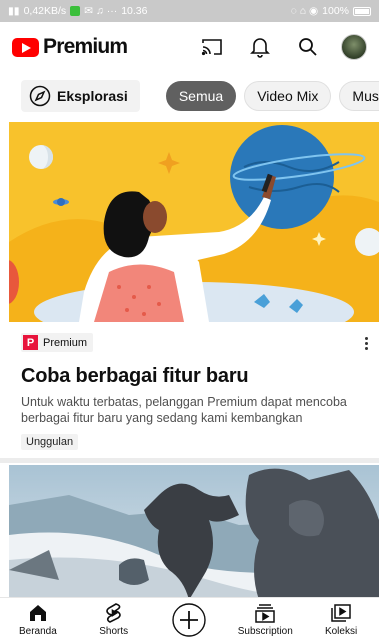 This screenshot has width=379, height=641. Describe the element at coordinates (65, 342) in the screenshot. I see `premium-badge-label: Premium` at that location.